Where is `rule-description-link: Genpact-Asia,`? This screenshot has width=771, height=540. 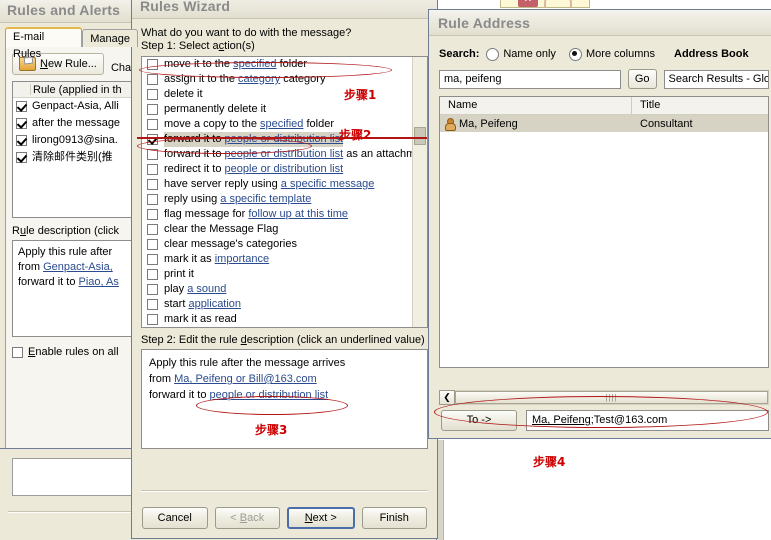 rule-description-link: Genpact-Asia, is located at coordinates (78, 267).